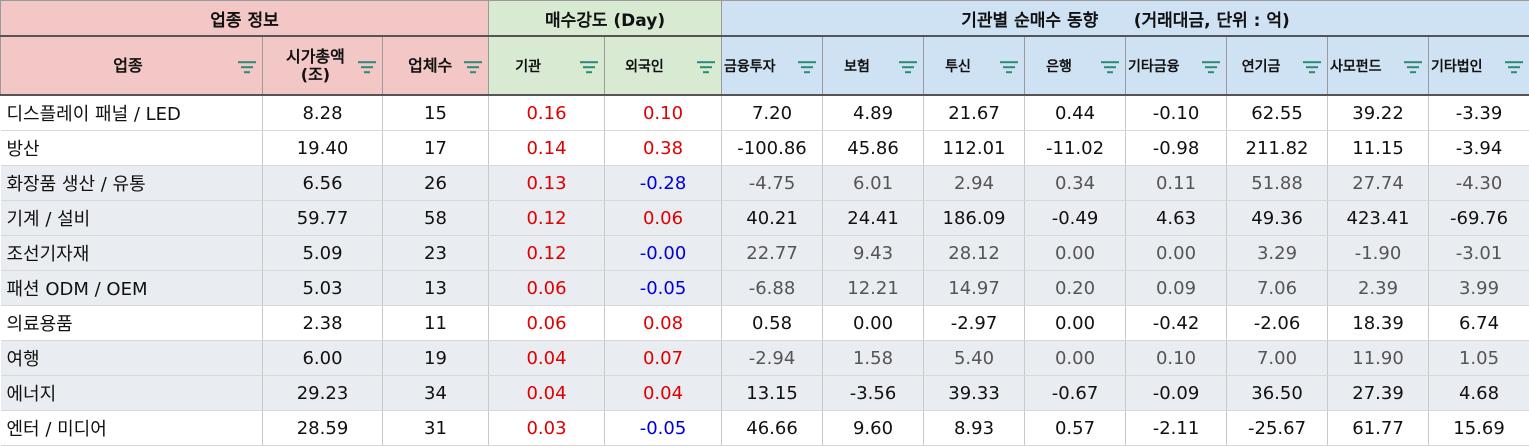  I want to click on col-header-label: 보험, so click(857, 66).